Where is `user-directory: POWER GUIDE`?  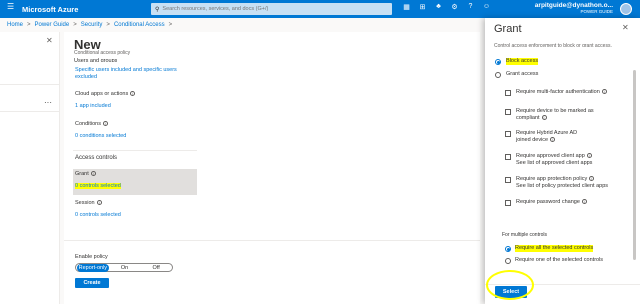
user-directory: POWER GUIDE is located at coordinates (596, 11).